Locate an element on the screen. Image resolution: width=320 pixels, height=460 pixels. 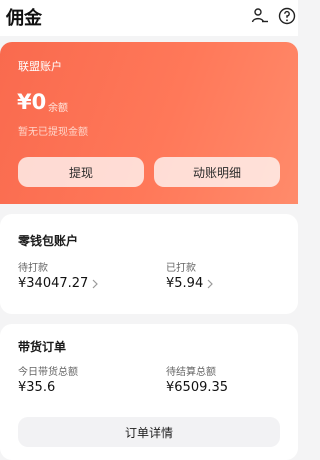
paid-value-link: ¥5.94 is located at coordinates (190, 283).